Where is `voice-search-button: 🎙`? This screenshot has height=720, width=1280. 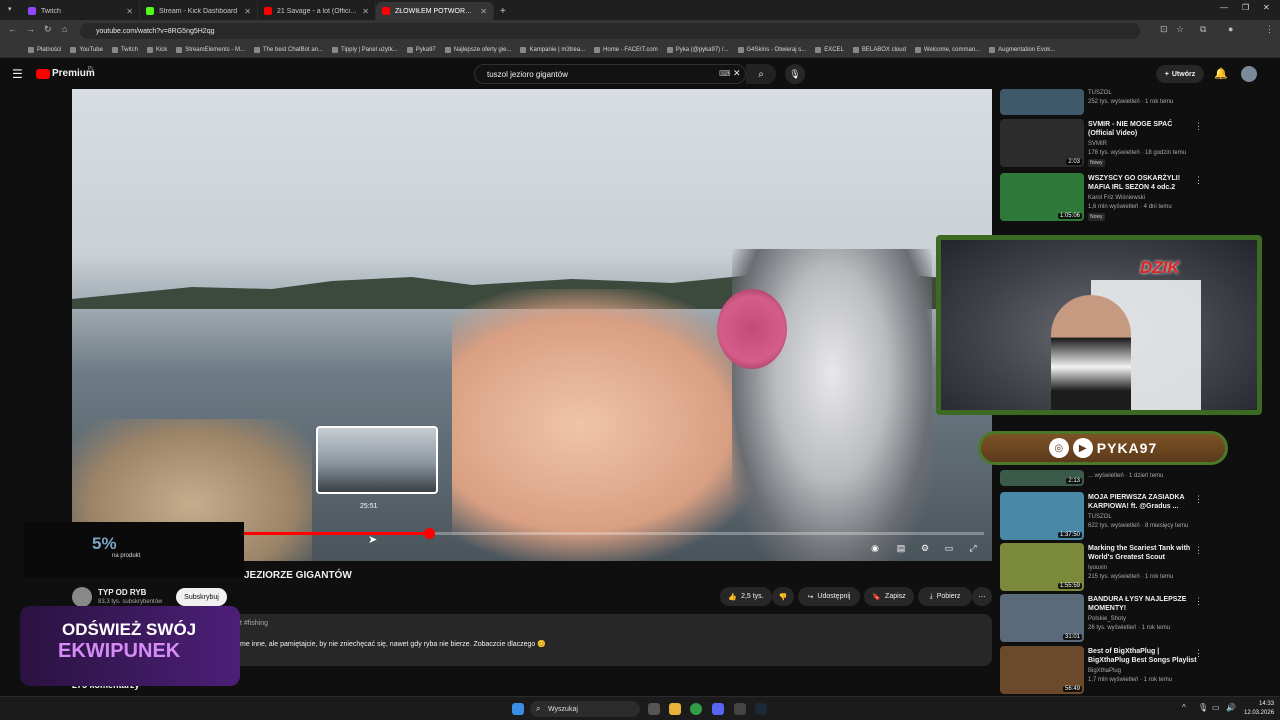 voice-search-button: 🎙 is located at coordinates (795, 74).